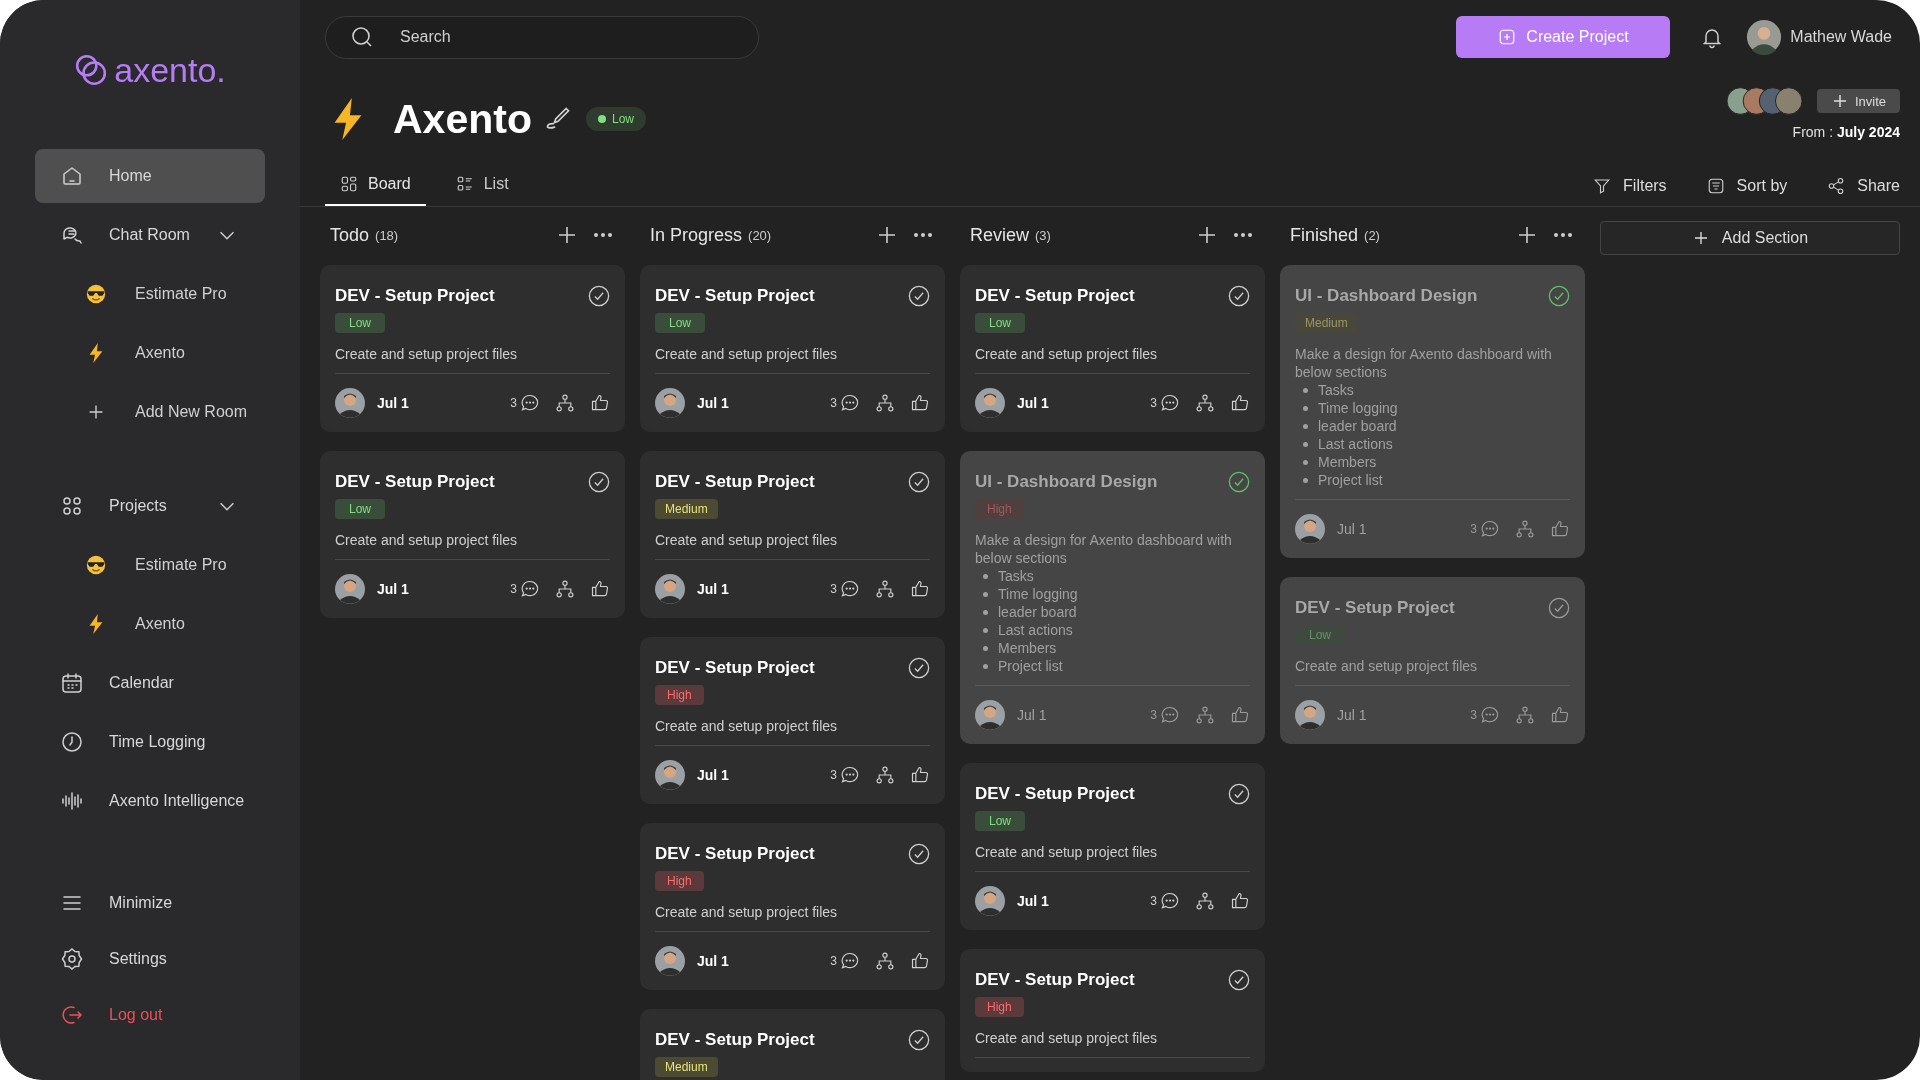 This screenshot has width=1920, height=1080. I want to click on minimize-item: Minimize, so click(150, 903).